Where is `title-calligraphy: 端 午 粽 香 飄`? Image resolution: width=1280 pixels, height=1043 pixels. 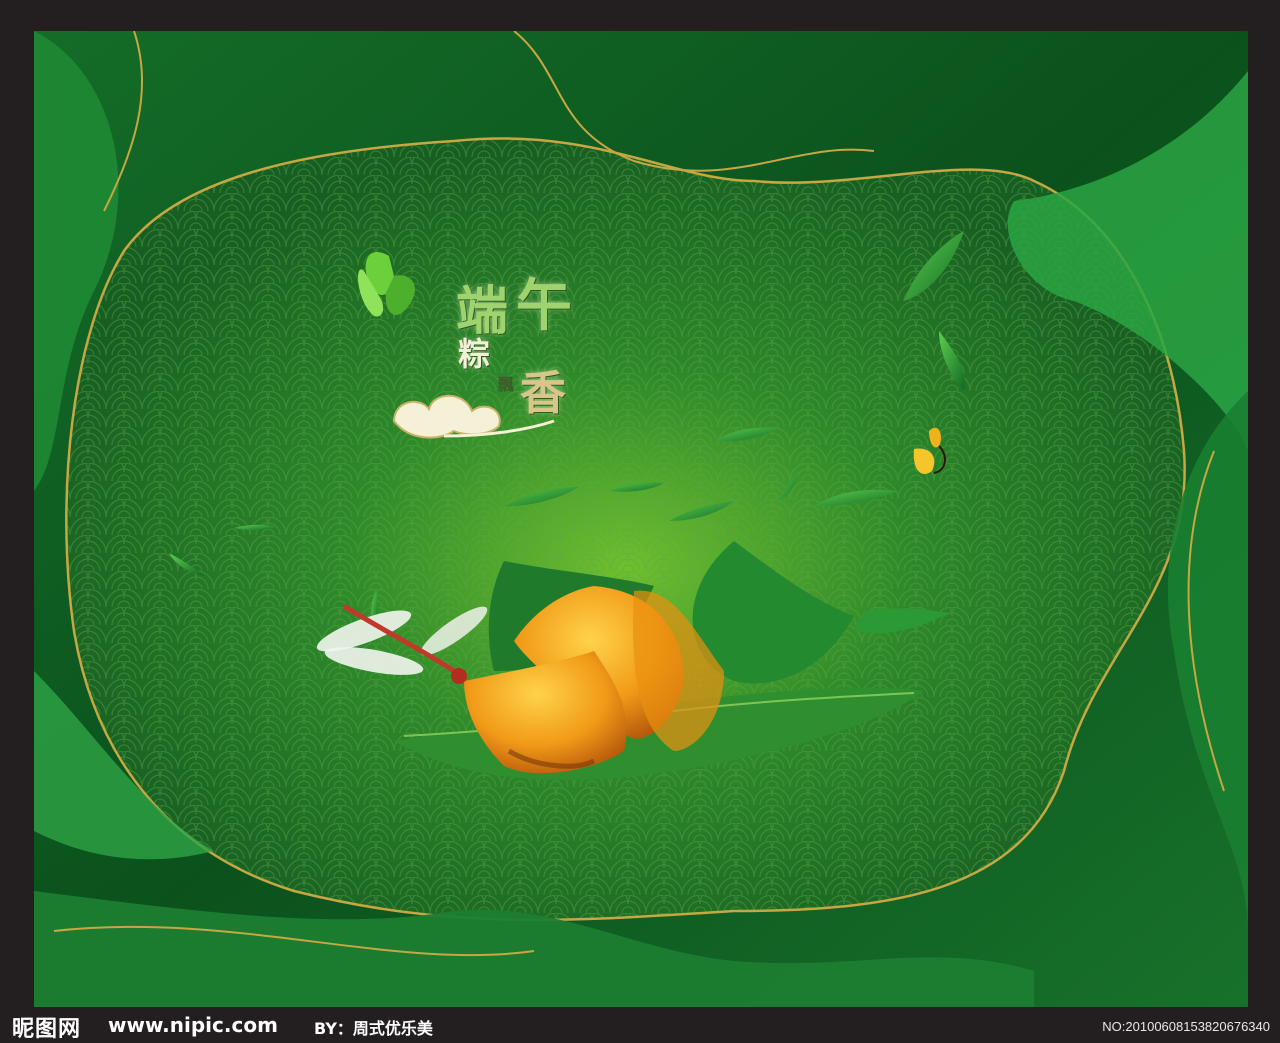 title-calligraphy: 端 午 粽 香 飄 is located at coordinates (500, 351).